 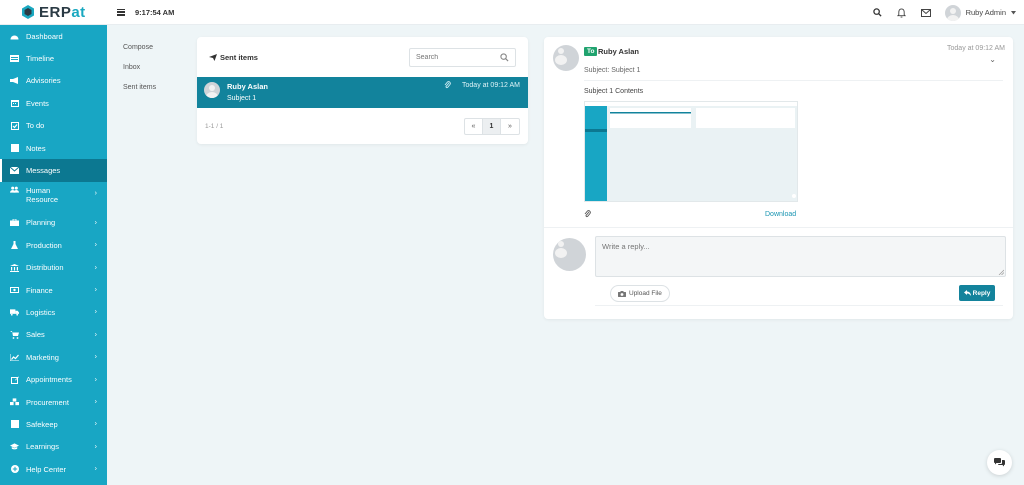 I want to click on submenu-compose: Compose, so click(x=148, y=47).